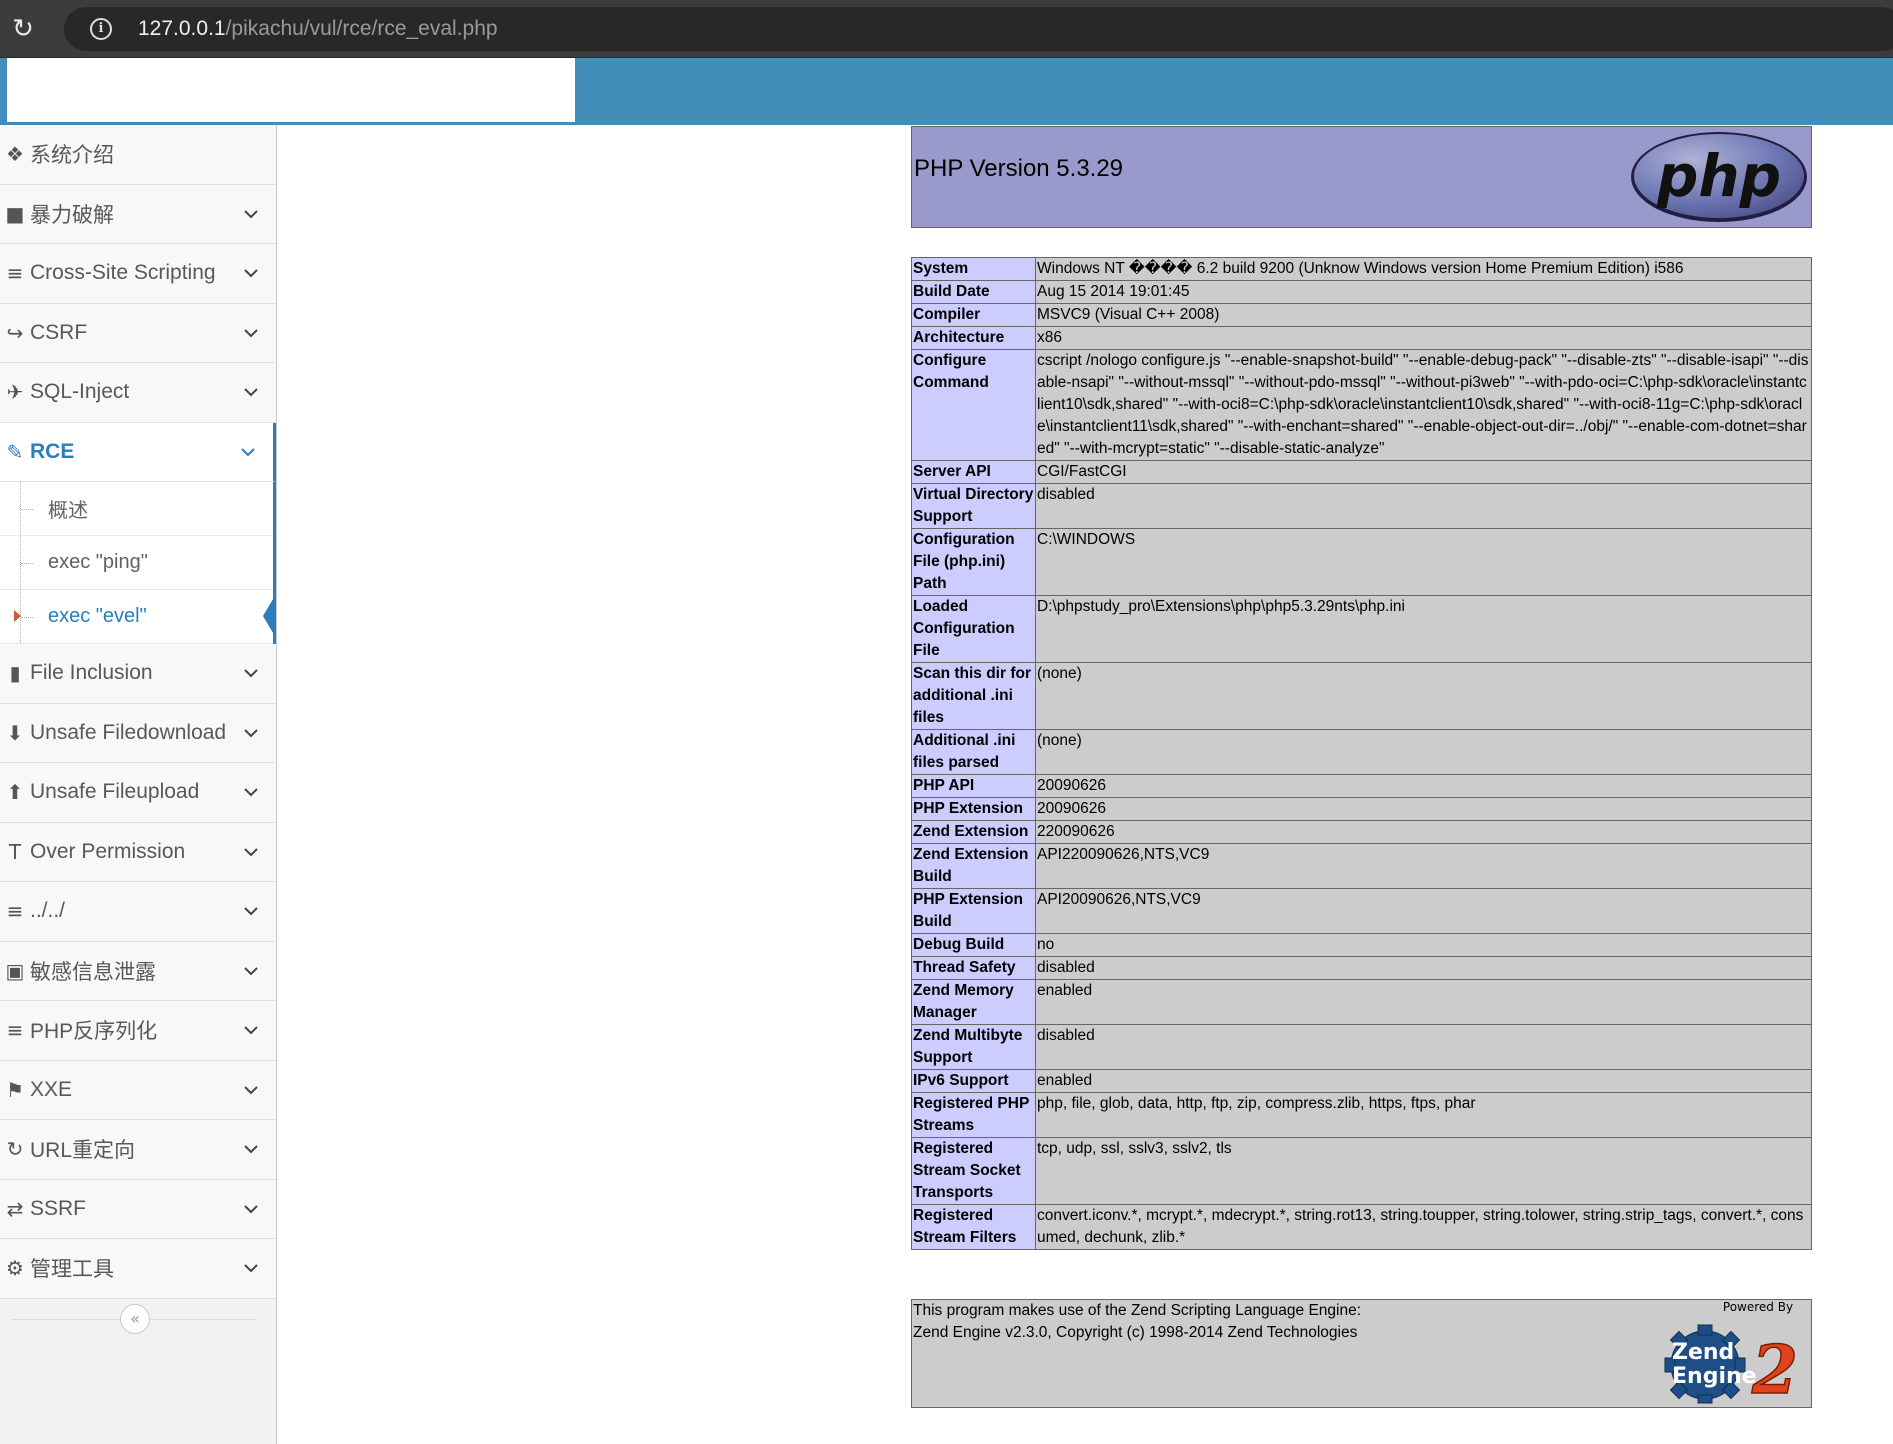 Image resolution: width=1893 pixels, height=1444 pixels. Describe the element at coordinates (15, 332) in the screenshot. I see `share-icon: ↪` at that location.